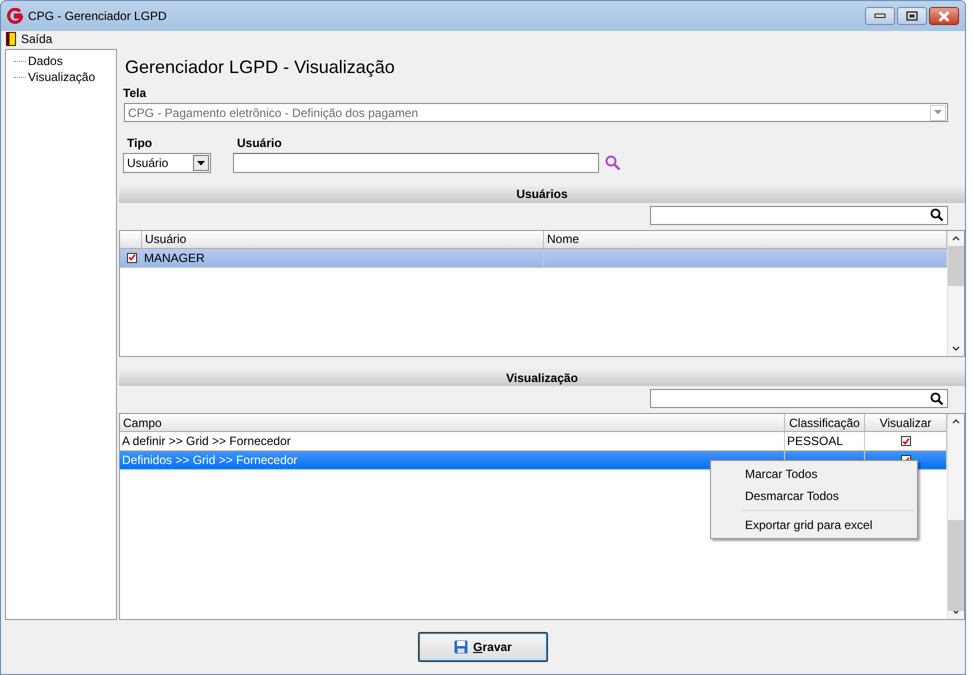 The height and width of the screenshot is (675, 973). What do you see at coordinates (260, 67) in the screenshot?
I see `page-heading: Gerenciador LGPD - Visualização` at bounding box center [260, 67].